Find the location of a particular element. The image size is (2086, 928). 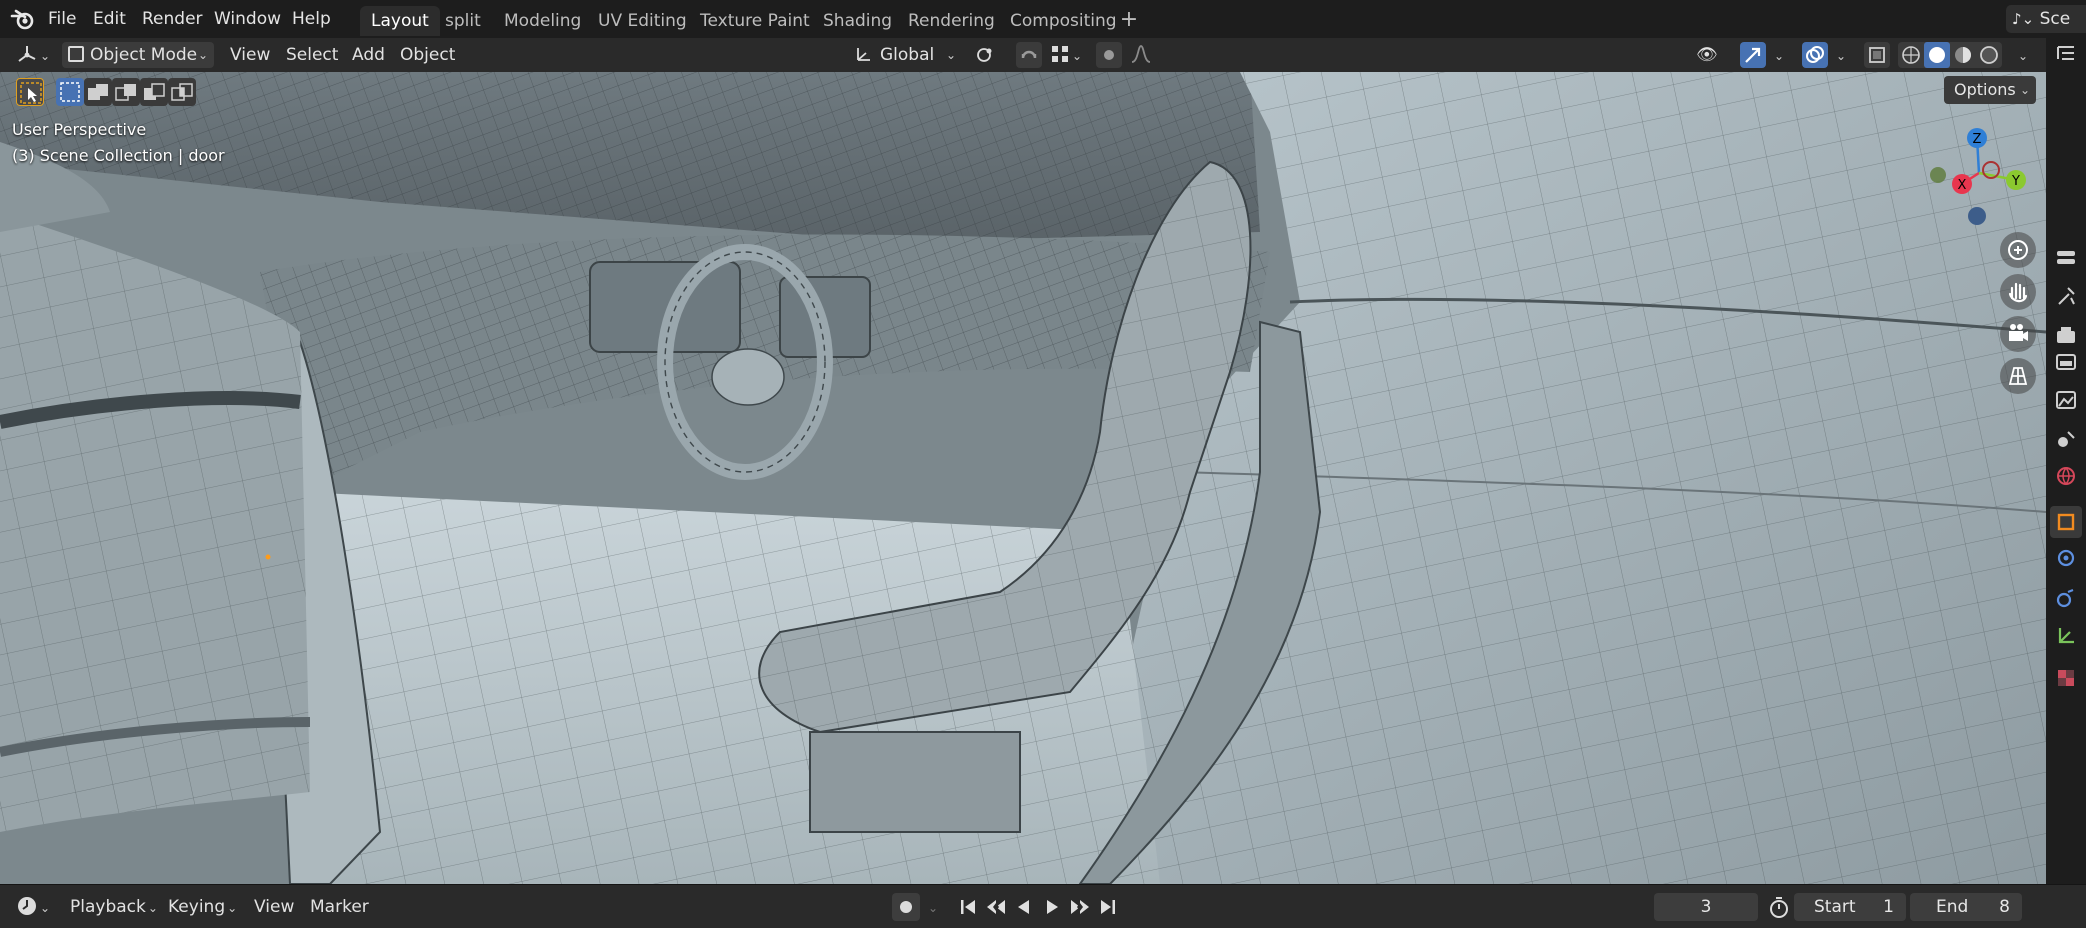

play-icon is located at coordinates (1052, 907).